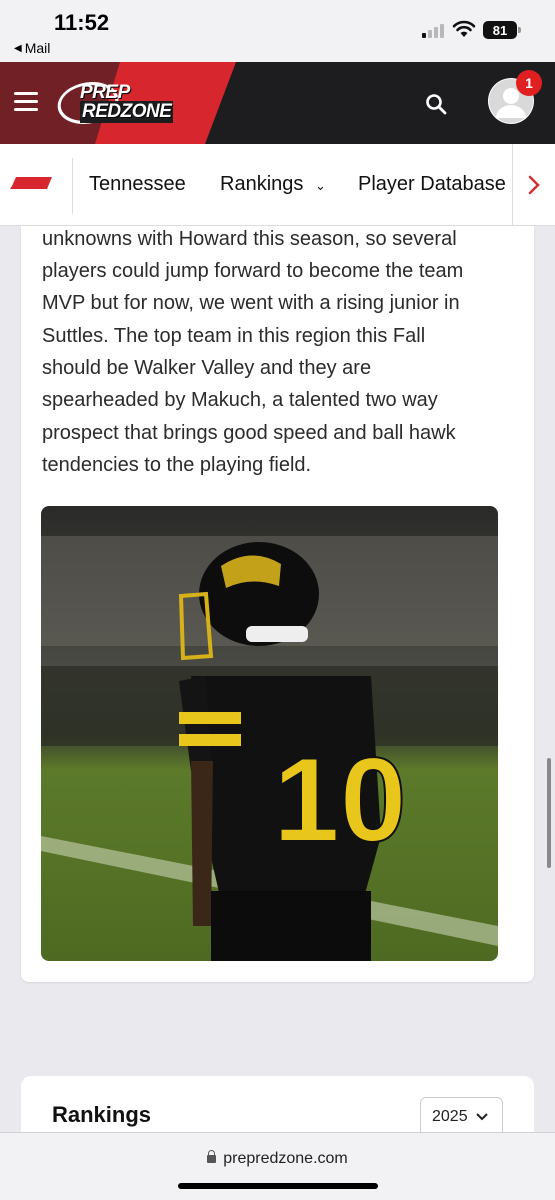 This screenshot has width=555, height=1200. What do you see at coordinates (177, 465) in the screenshot?
I see `article-text-line: tendencies to the playing field.` at bounding box center [177, 465].